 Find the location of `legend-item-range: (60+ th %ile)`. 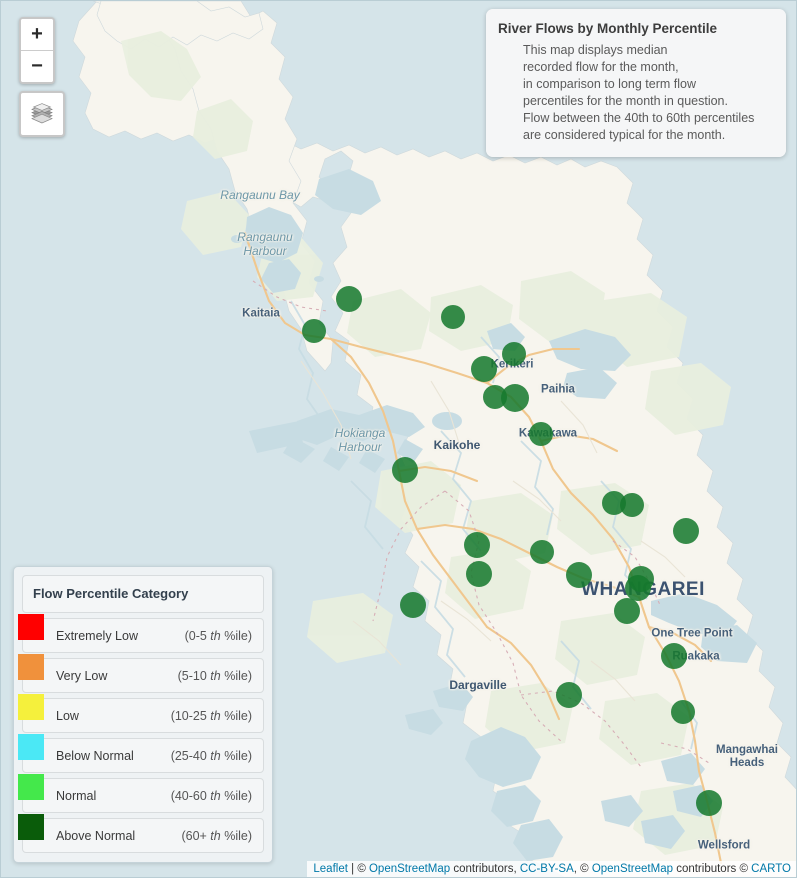

legend-item-range: (60+ th %ile) is located at coordinates (216, 836).